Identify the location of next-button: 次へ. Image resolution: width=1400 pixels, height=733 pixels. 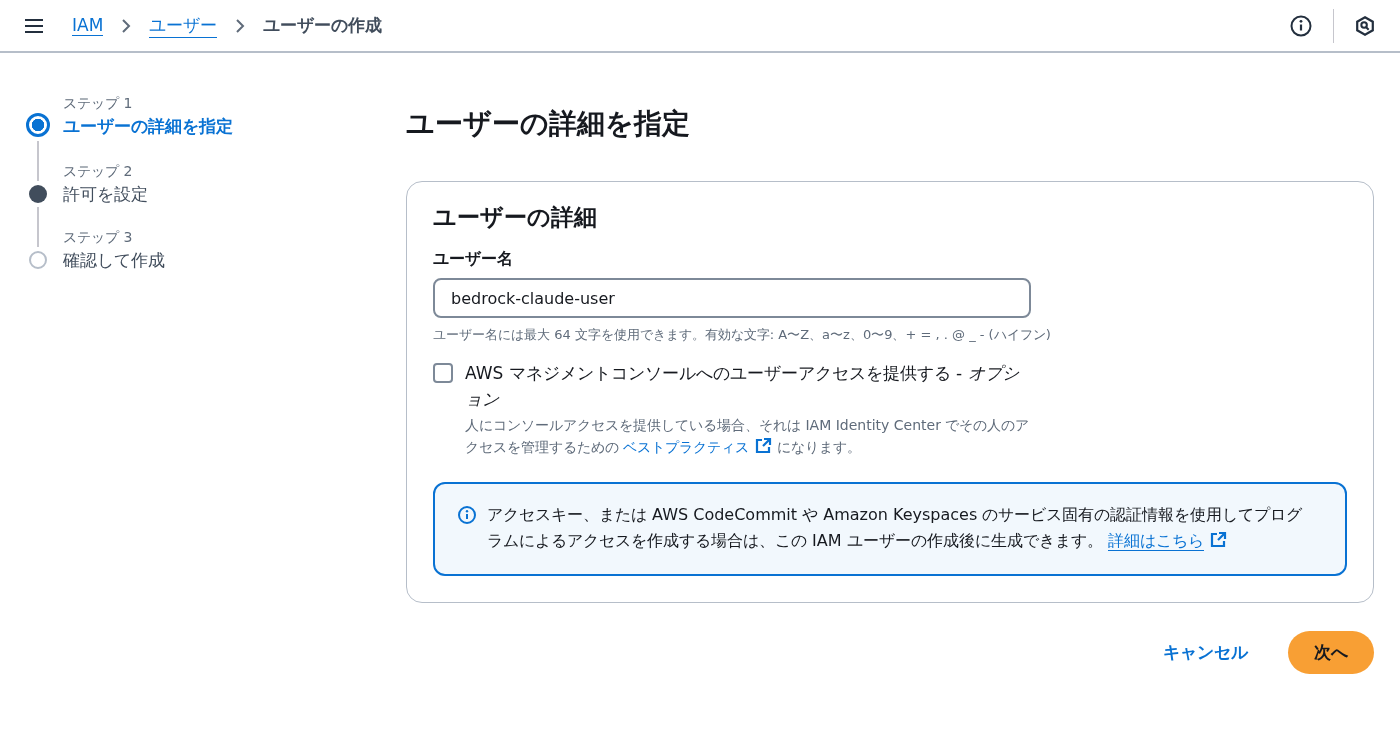
(1331, 652).